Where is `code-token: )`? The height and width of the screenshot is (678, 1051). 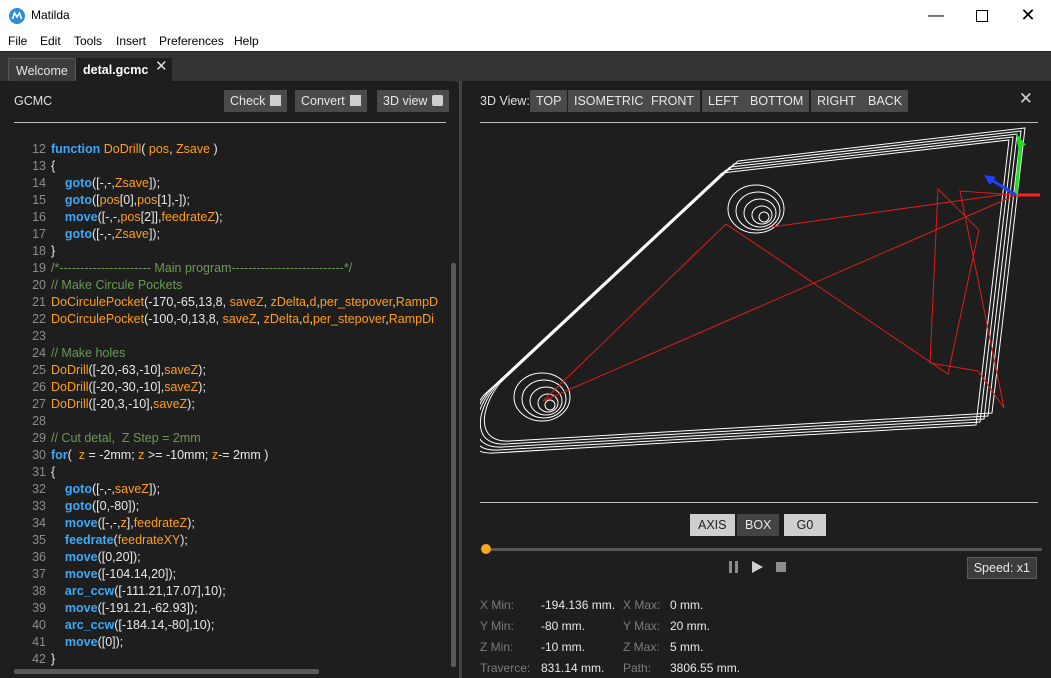 code-token: ) is located at coordinates (214, 149).